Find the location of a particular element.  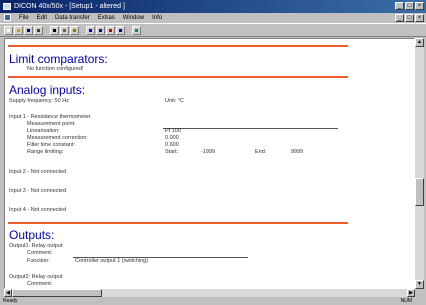

app-icon is located at coordinates (7, 6).